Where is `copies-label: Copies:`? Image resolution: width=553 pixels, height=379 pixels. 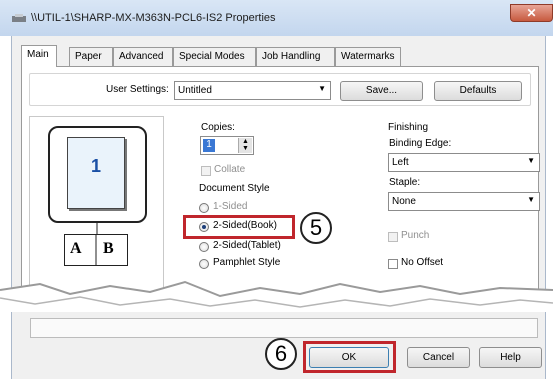
copies-label: Copies: is located at coordinates (218, 127).